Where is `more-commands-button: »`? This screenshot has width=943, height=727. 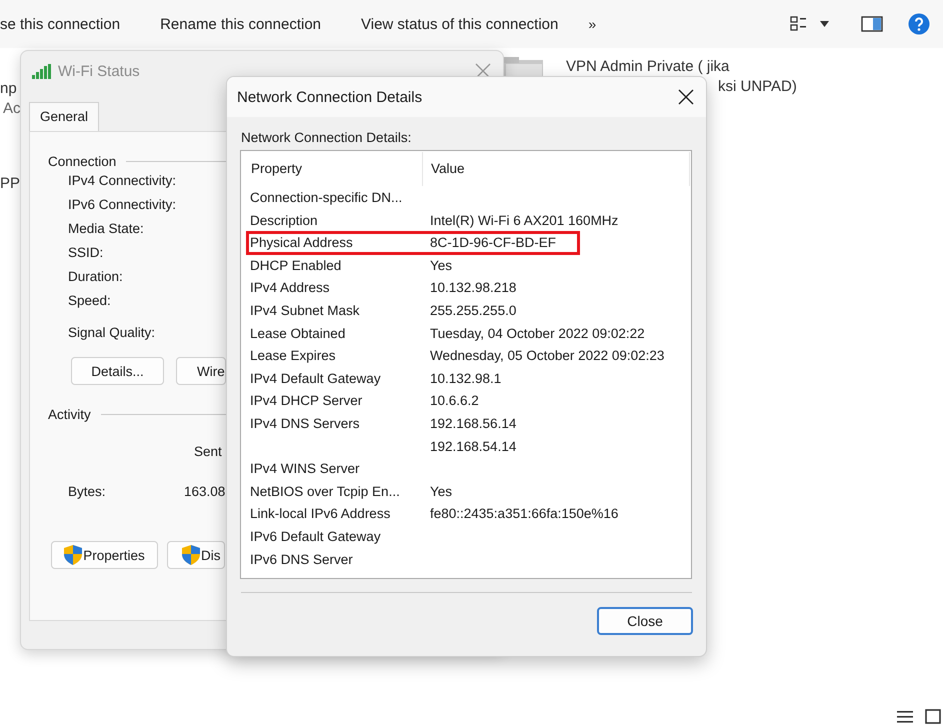 more-commands-button: » is located at coordinates (592, 24).